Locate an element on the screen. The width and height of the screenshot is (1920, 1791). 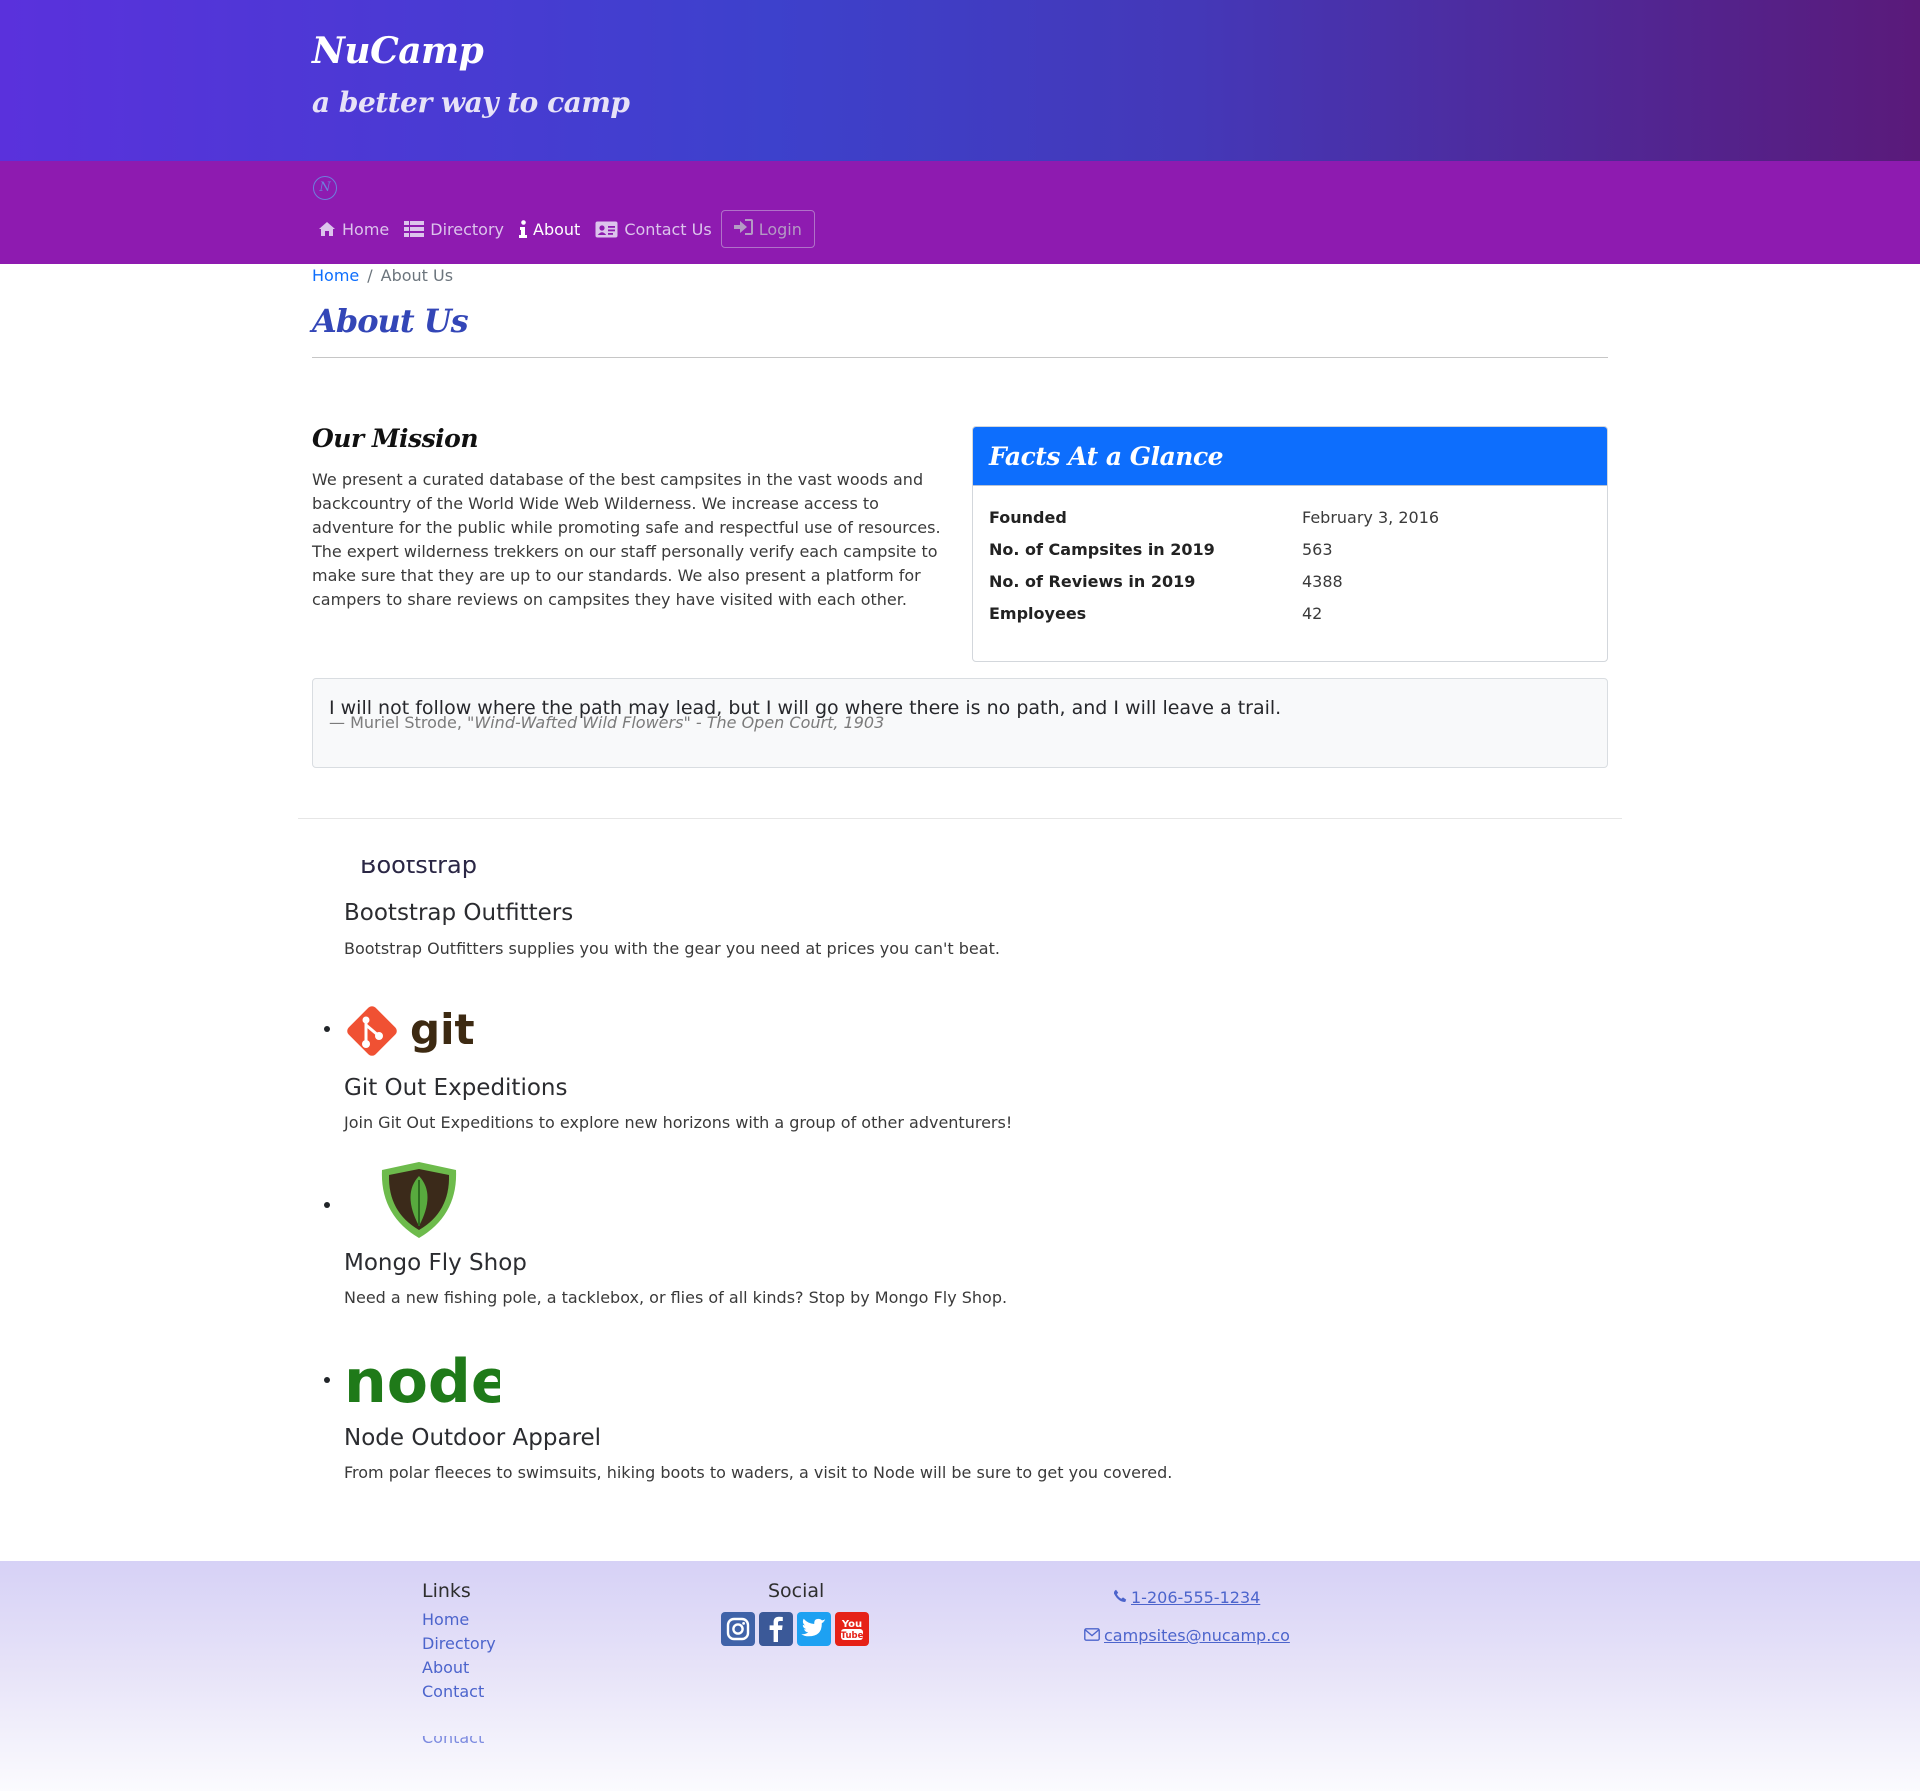
bootstrap-logo: Bootstrap is located at coordinates (418, 869).